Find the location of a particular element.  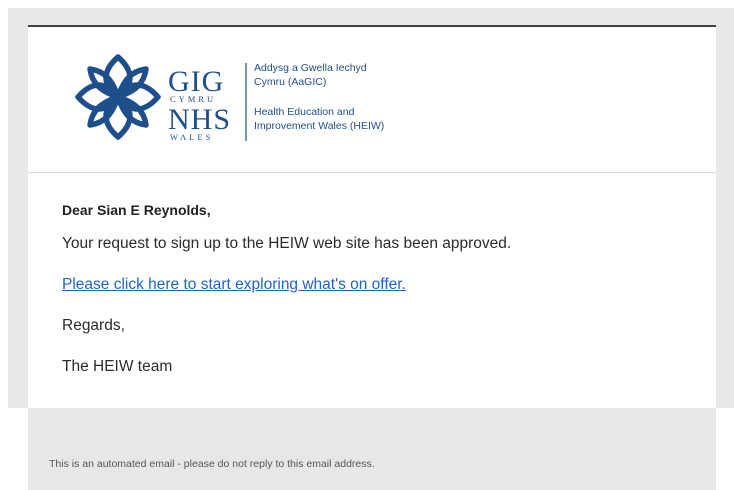

signature-text: The HEIW team is located at coordinates (117, 366).